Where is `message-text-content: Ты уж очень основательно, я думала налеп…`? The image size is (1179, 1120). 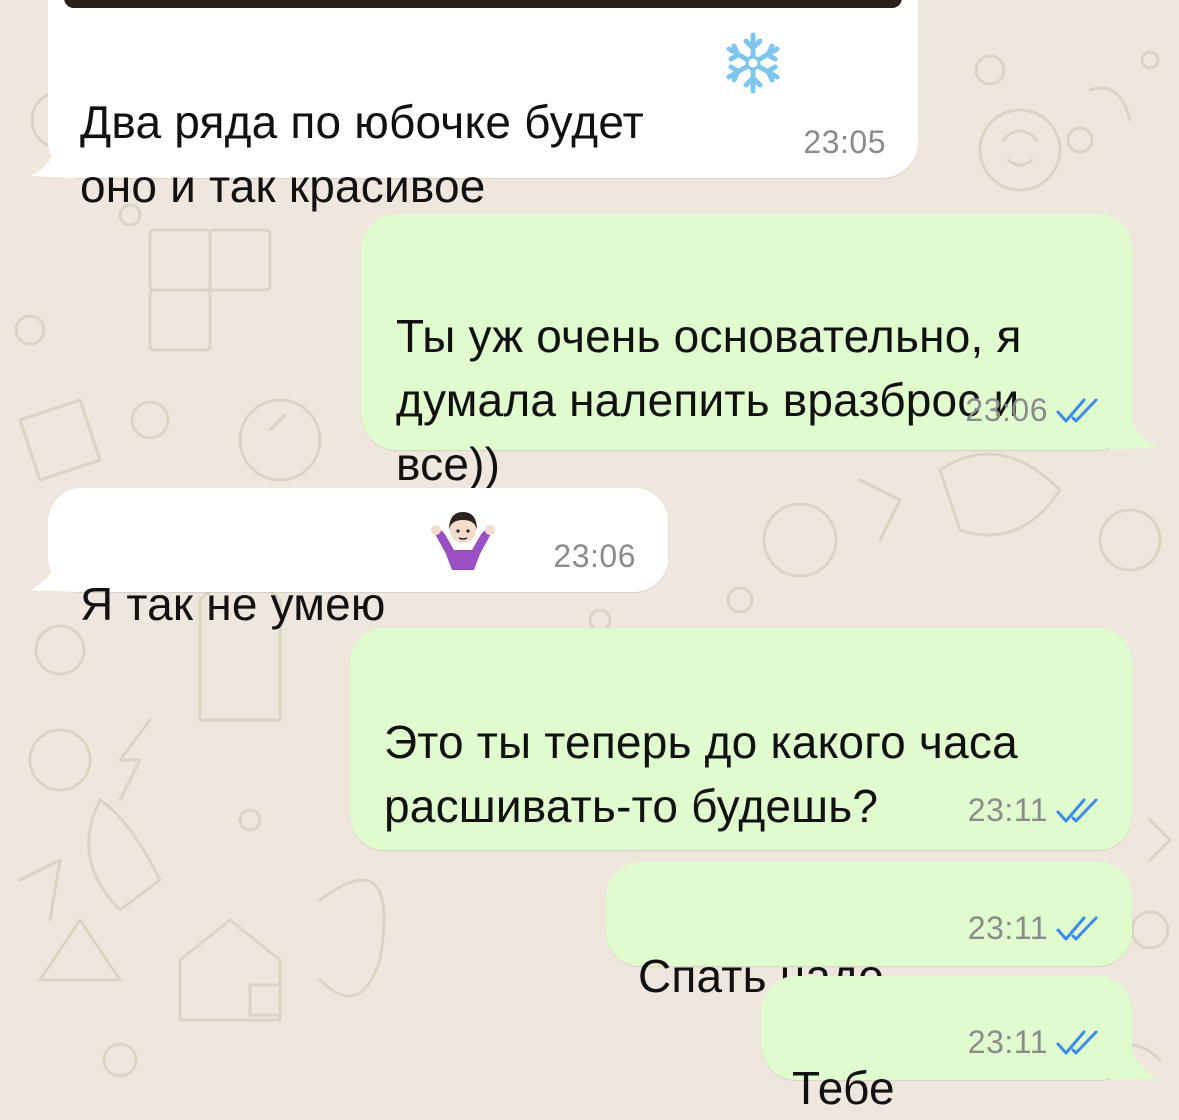 message-text-content: Ты уж очень основательно, я думала налеп… is located at coordinates (709, 400).